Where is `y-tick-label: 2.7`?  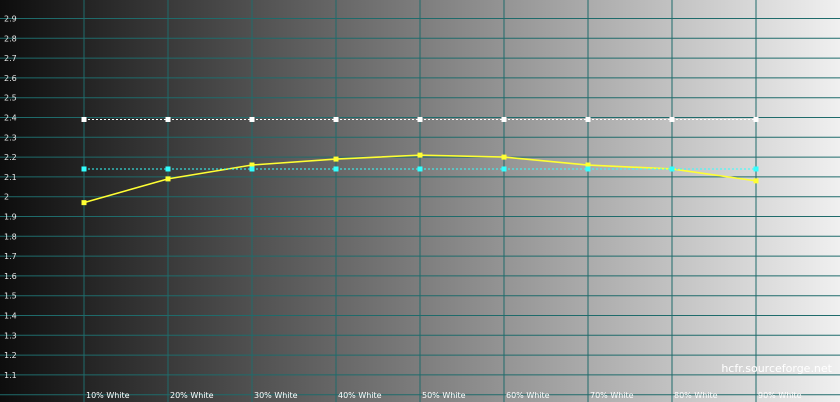
y-tick-label: 2.7 is located at coordinates (10, 58).